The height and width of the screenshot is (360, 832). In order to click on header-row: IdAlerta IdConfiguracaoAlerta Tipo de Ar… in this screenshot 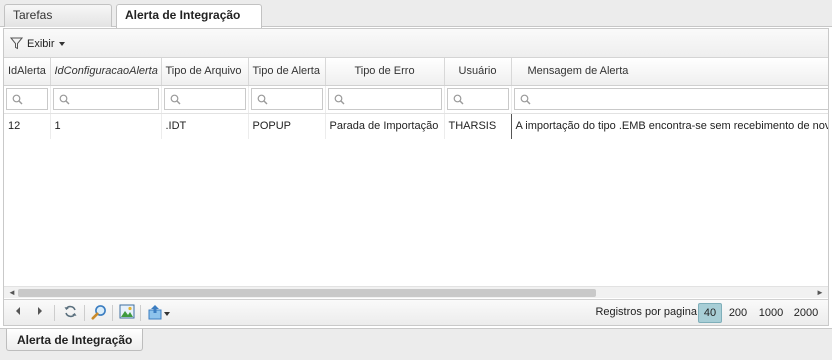, I will do `click(416, 72)`.